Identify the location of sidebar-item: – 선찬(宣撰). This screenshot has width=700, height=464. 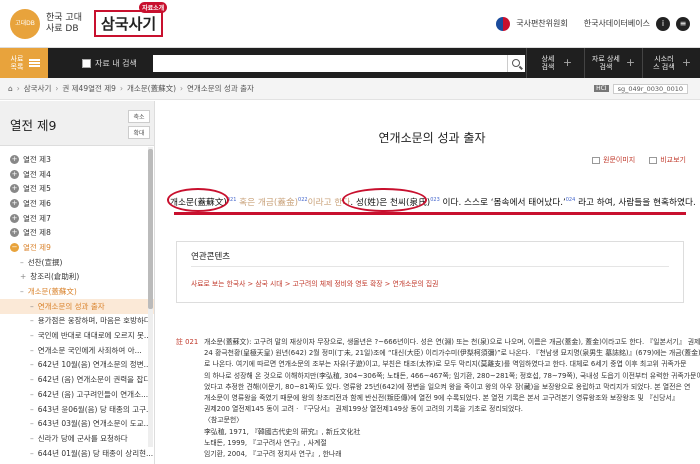
(77, 262).